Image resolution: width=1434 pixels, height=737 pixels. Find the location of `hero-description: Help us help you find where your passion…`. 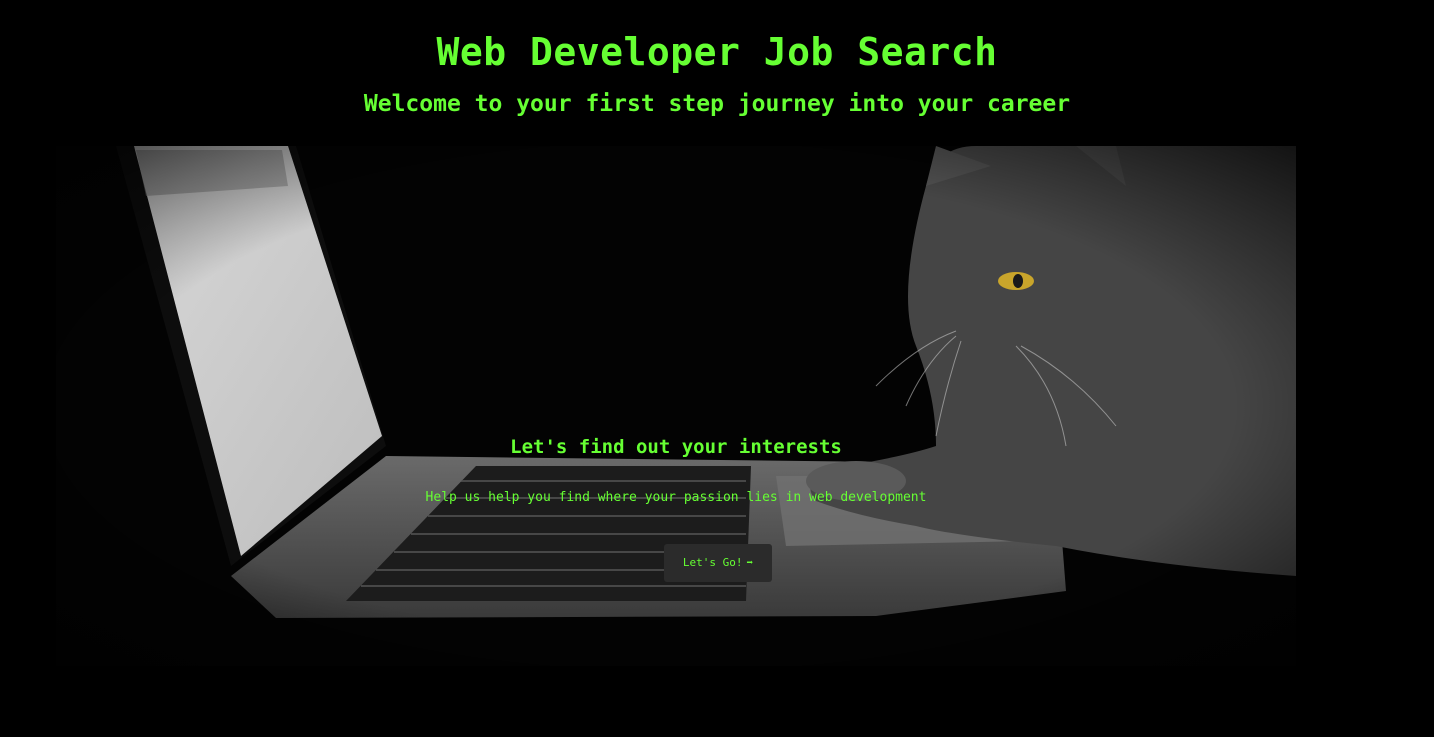

hero-description: Help us help you find where your passion… is located at coordinates (676, 497).